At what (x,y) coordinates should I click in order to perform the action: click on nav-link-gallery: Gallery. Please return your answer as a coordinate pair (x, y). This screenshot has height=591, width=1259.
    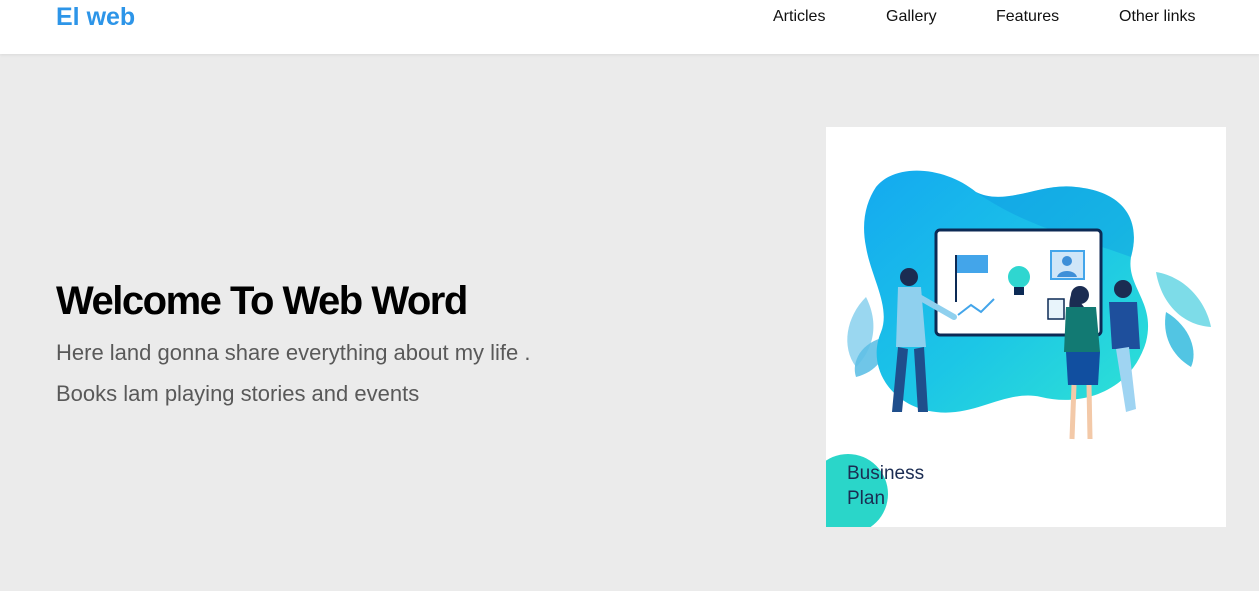
    Looking at the image, I should click on (911, 17).